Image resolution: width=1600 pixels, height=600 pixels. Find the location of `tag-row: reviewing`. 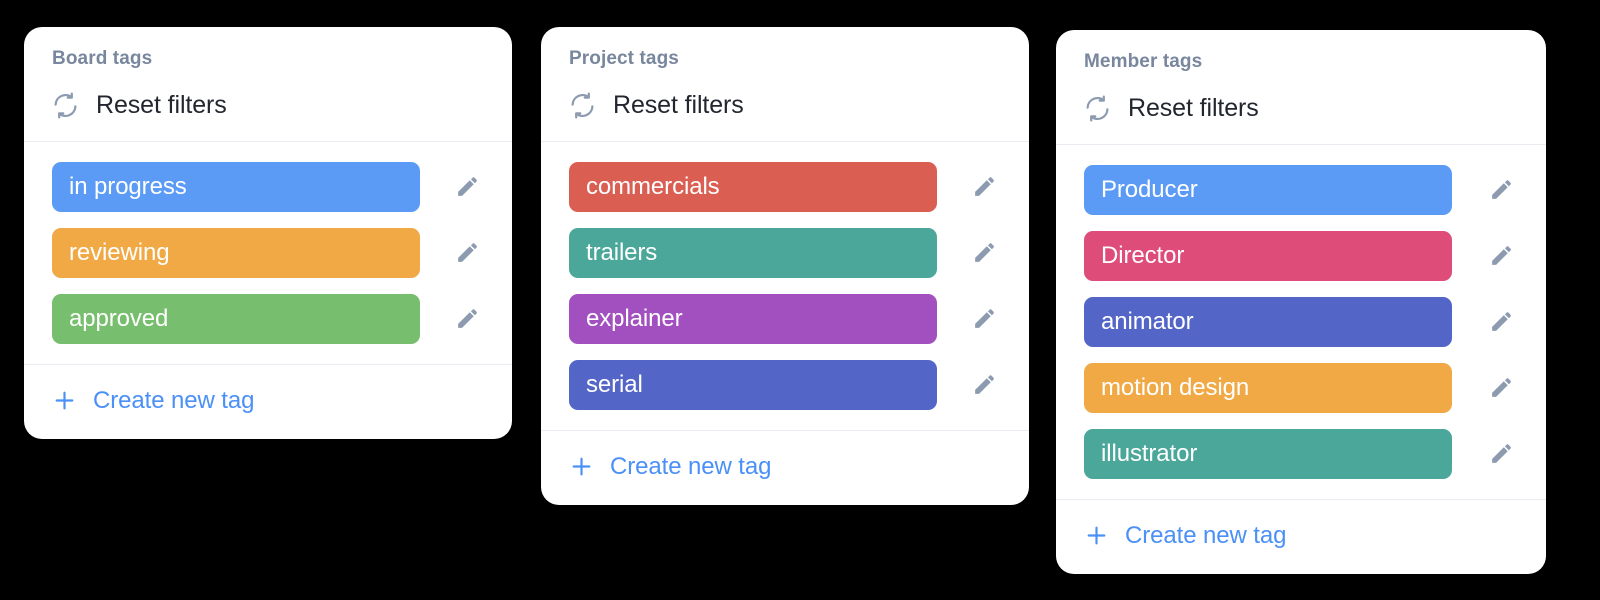

tag-row: reviewing is located at coordinates (268, 253).